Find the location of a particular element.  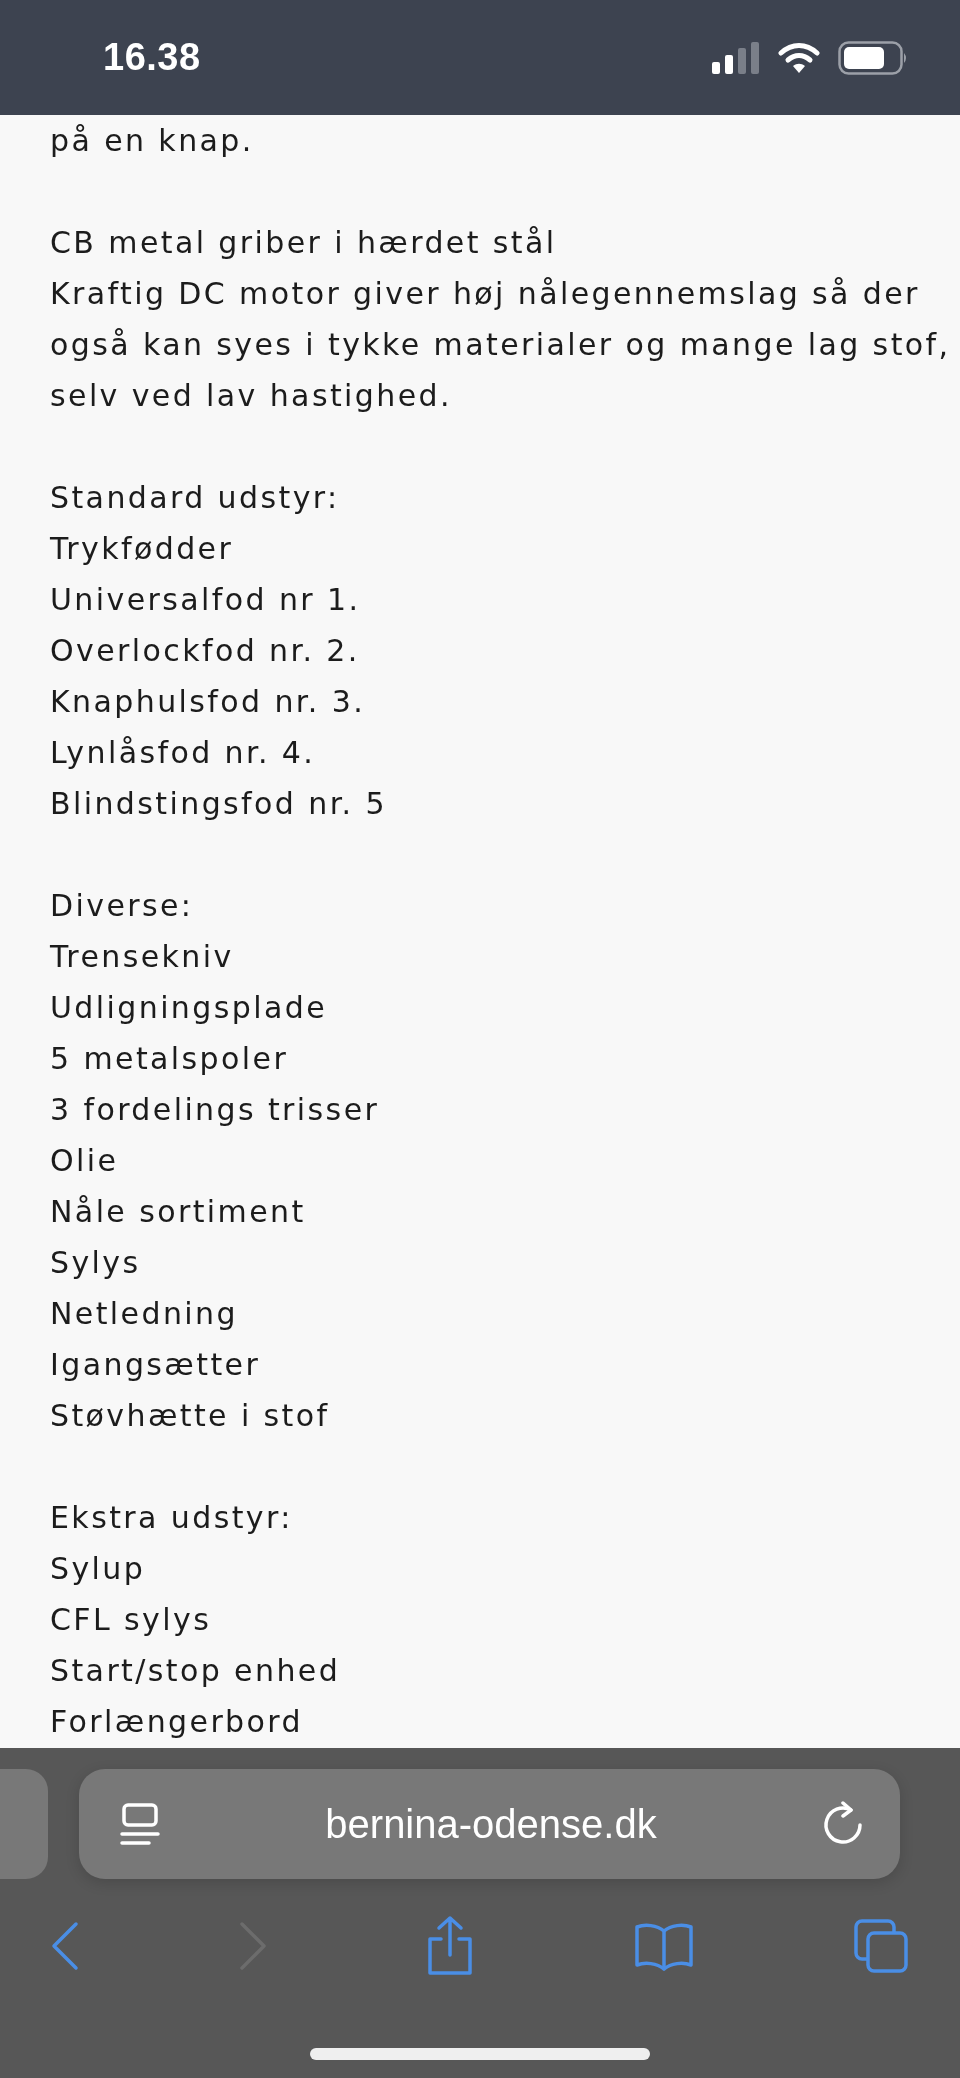

text-line: Nåle sortiment is located at coordinates (178, 1212).